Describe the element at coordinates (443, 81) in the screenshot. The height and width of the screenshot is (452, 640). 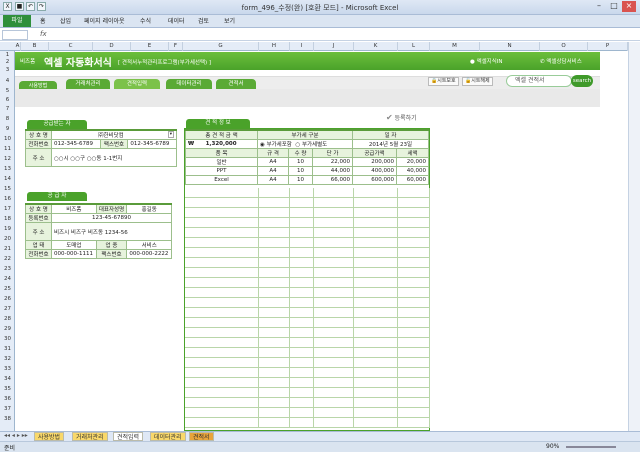
I see `sheet-protect-button: 🔒시트보호` at that location.